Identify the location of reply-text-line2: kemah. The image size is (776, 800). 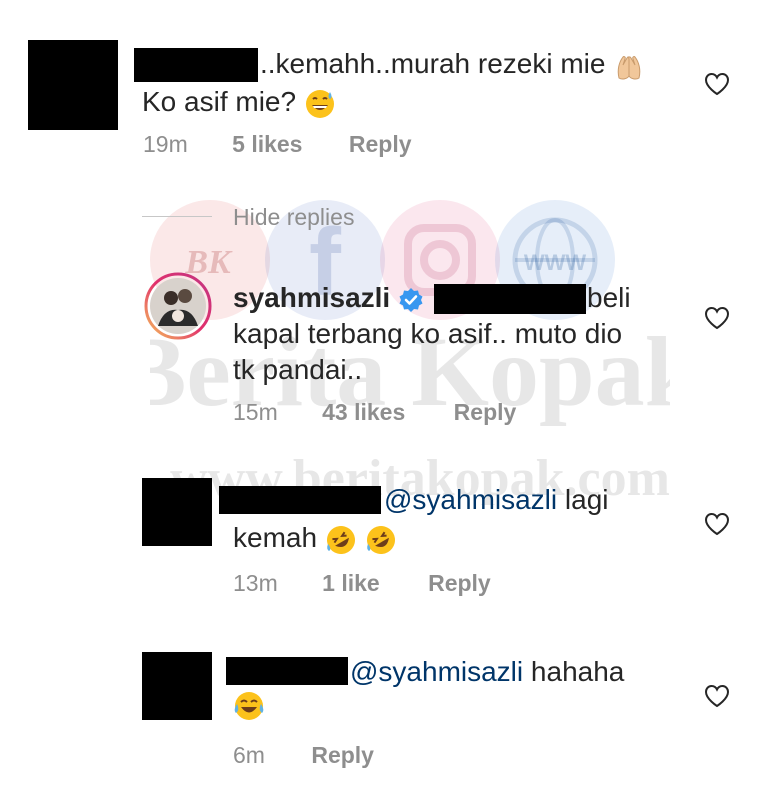
(315, 538).